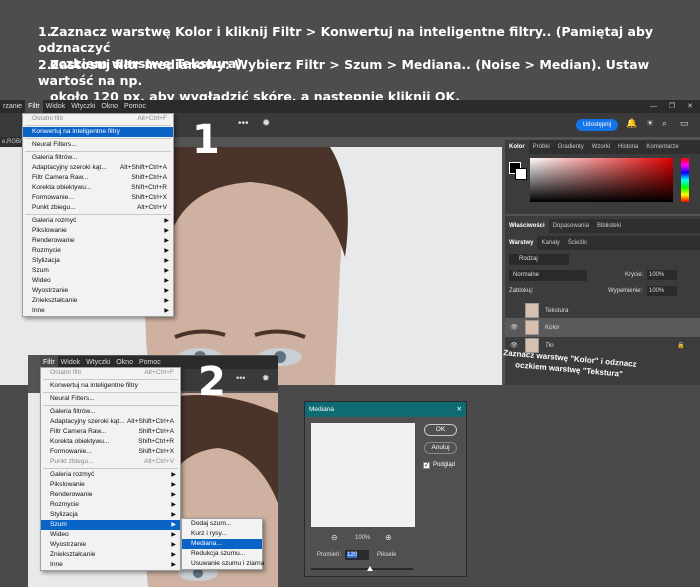 This screenshot has width=700, height=587. Describe the element at coordinates (609, 226) in the screenshot. I see `tab-libraries: Biblioteki` at that location.